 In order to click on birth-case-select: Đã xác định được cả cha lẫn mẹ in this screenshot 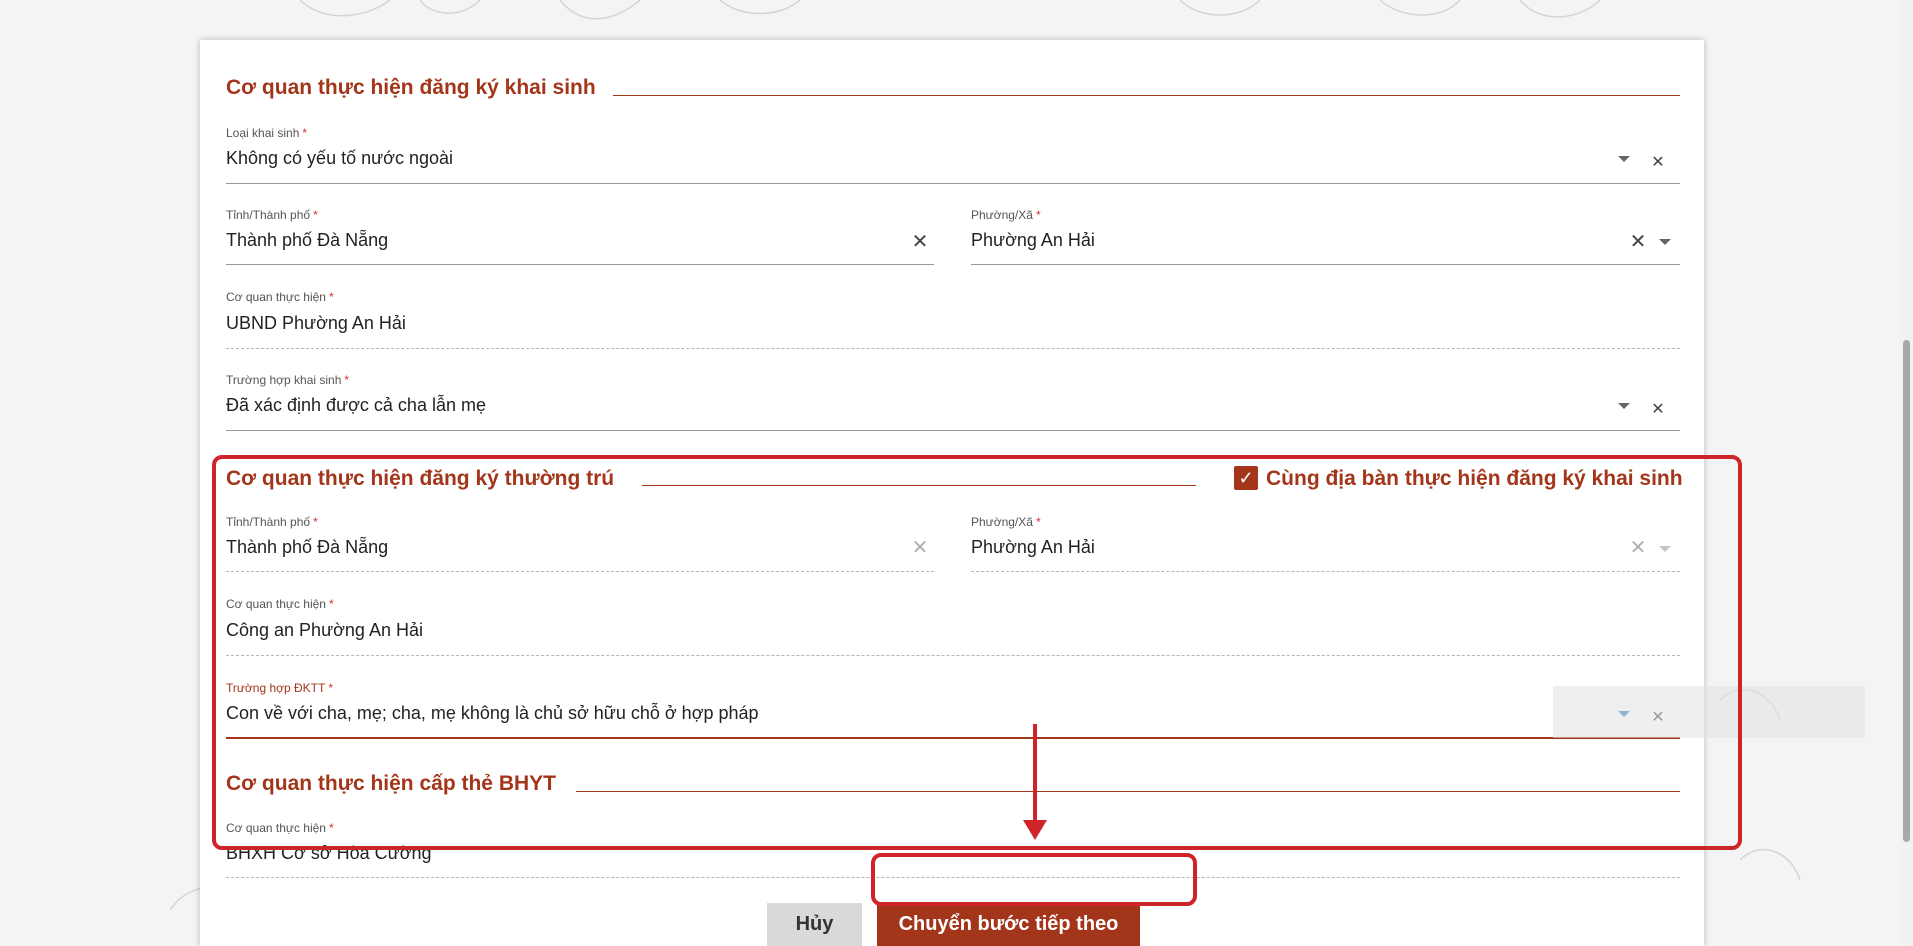, I will do `click(356, 405)`.